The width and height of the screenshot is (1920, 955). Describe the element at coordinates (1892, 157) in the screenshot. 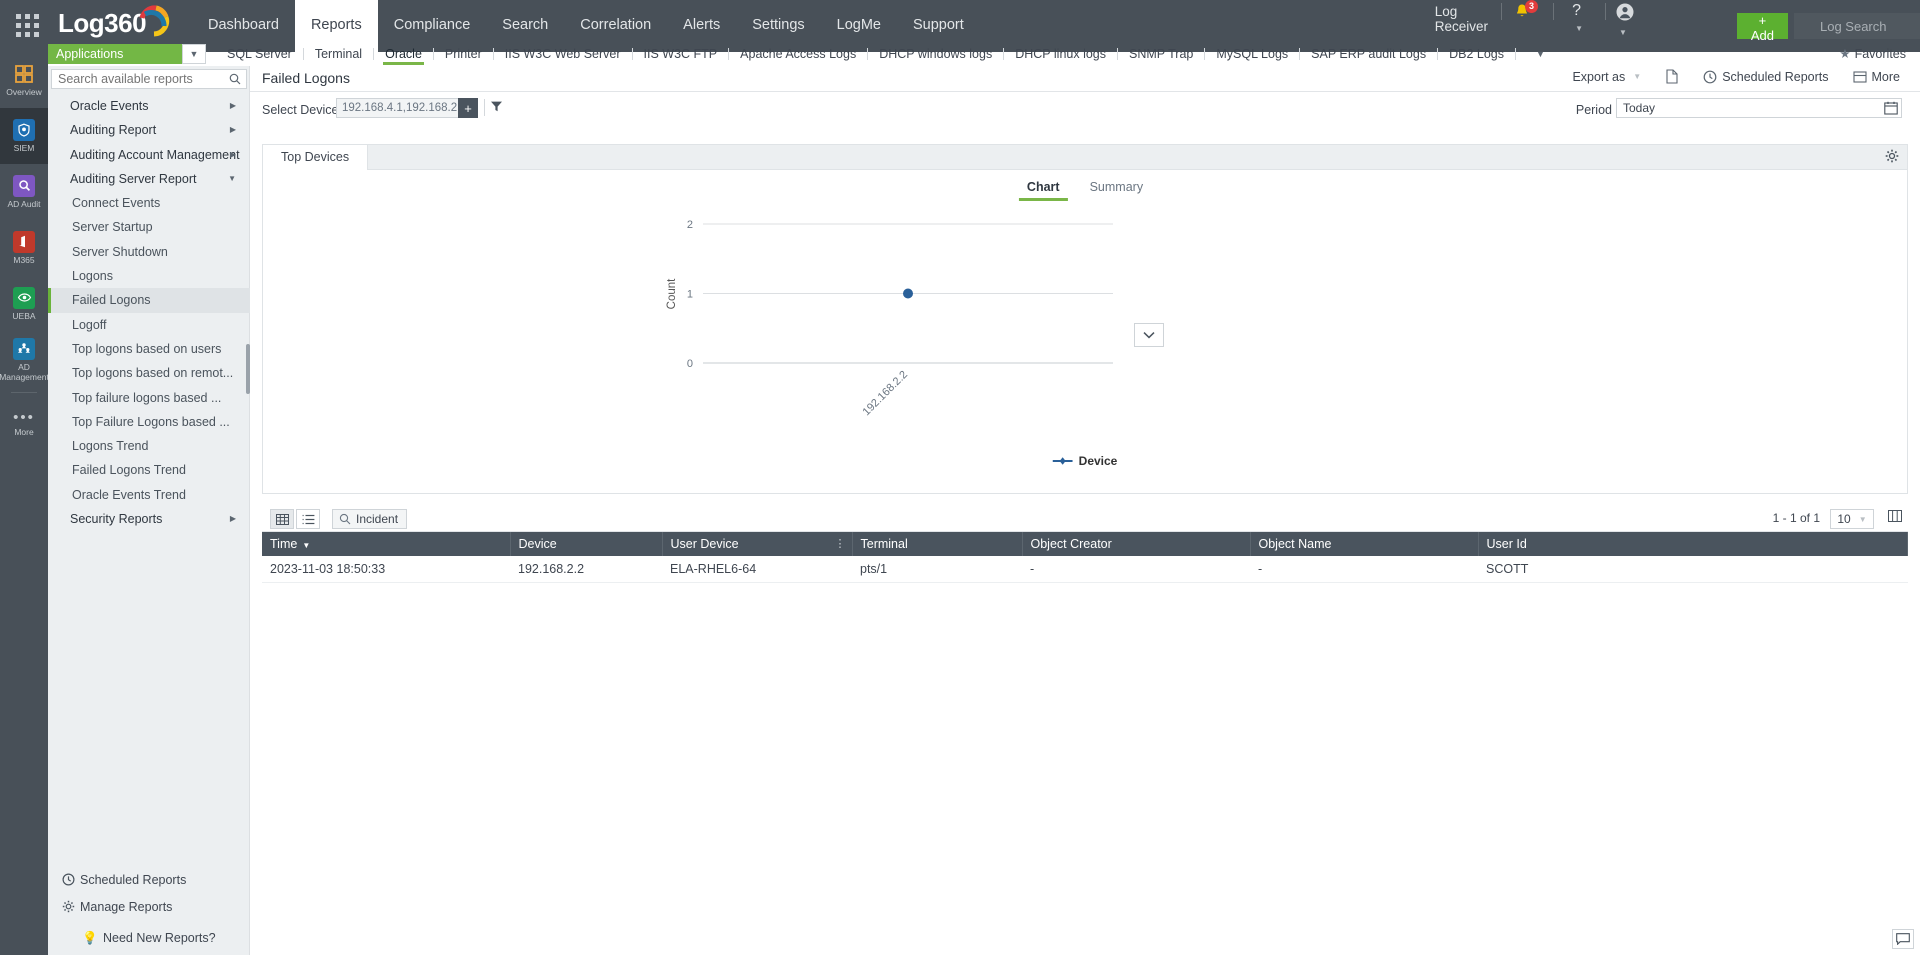

I see `gear-icon` at that location.